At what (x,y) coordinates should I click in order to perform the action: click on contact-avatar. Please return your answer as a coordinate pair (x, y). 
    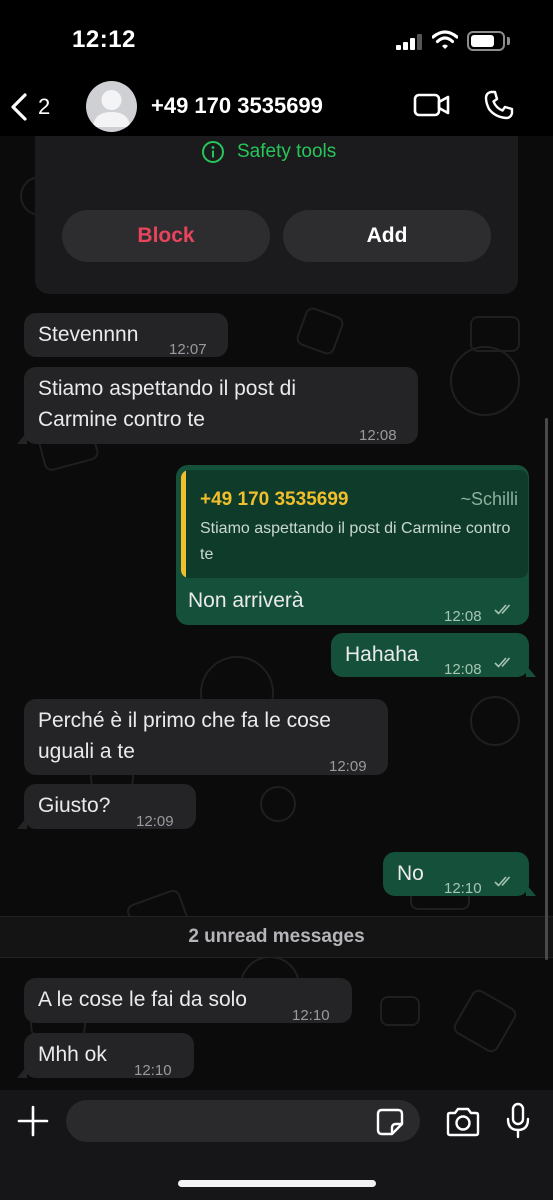
    Looking at the image, I should click on (111, 106).